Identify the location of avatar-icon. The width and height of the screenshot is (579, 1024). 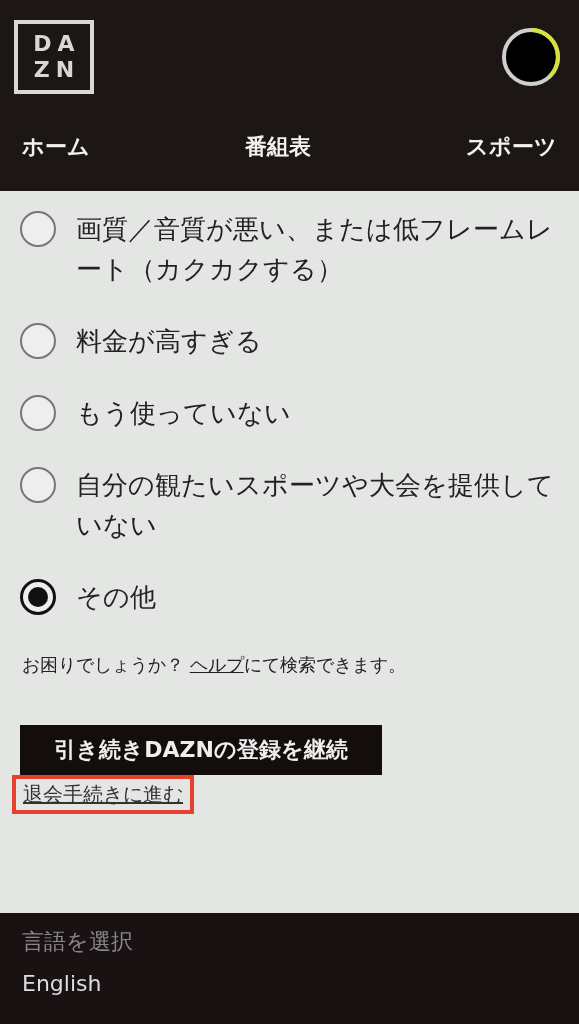
(531, 57).